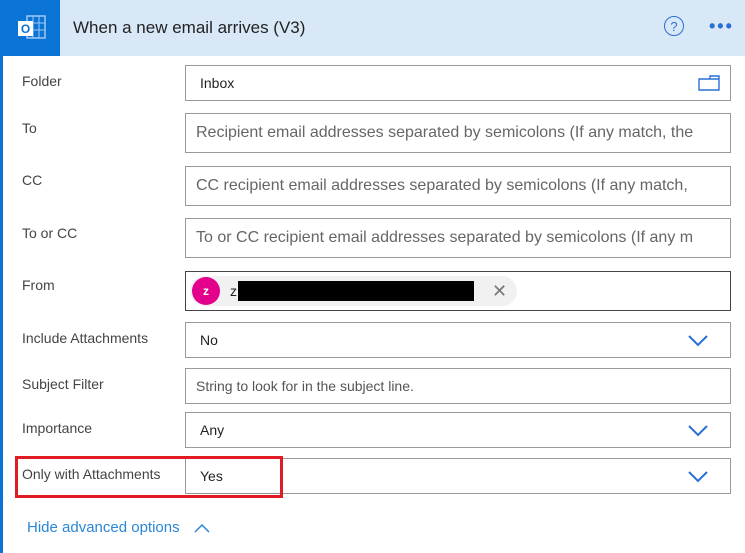 Image resolution: width=745 pixels, height=553 pixels. What do you see at coordinates (458, 476) in the screenshot?
I see `only-with-attachments-select: Yes` at bounding box center [458, 476].